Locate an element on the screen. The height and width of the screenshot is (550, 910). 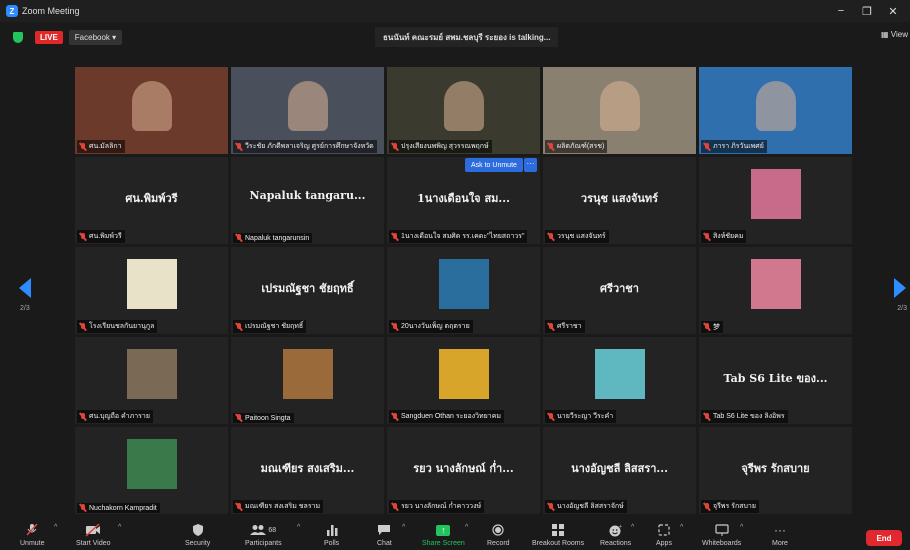
participant-tile: ศรีวาชาศรีราชา is located at coordinates (619, 290).